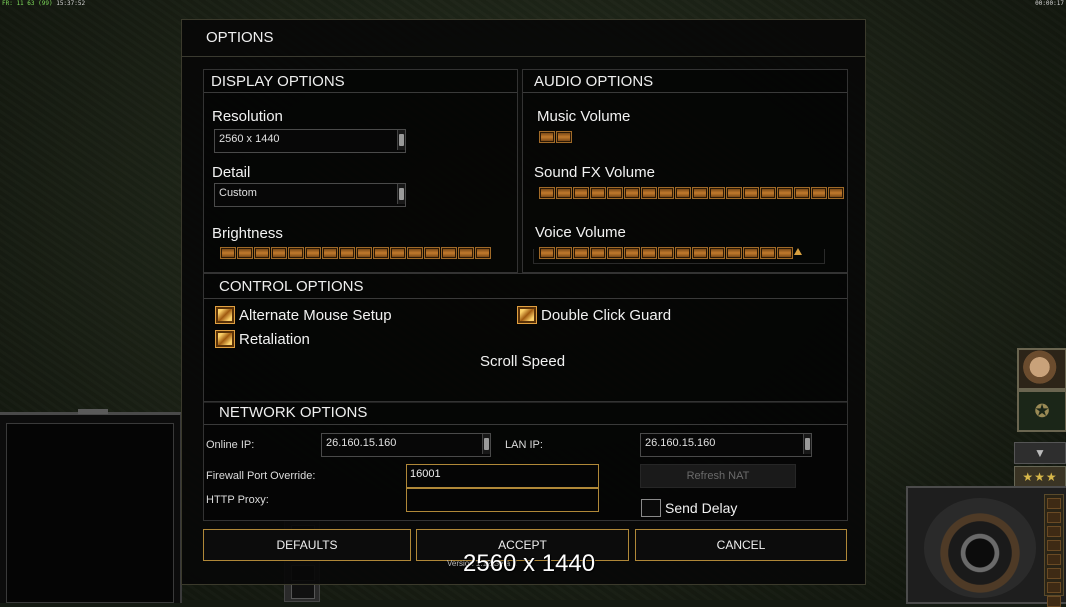 Image resolution: width=1066 pixels, height=607 pixels. What do you see at coordinates (247, 116) in the screenshot?
I see `resolution-label: Resolution` at bounding box center [247, 116].